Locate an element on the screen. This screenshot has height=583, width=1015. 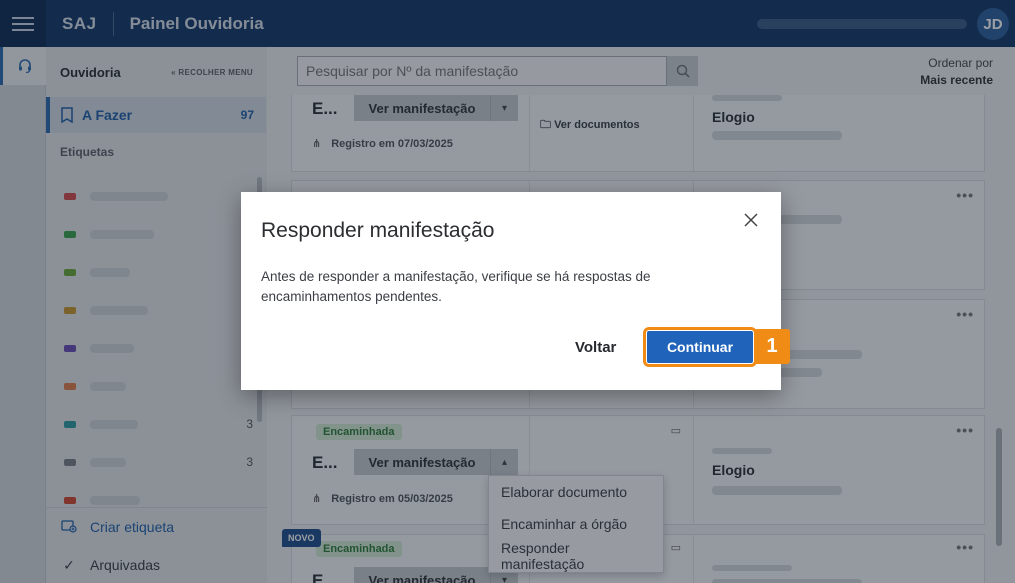
step-callout: 1 is located at coordinates (772, 346).